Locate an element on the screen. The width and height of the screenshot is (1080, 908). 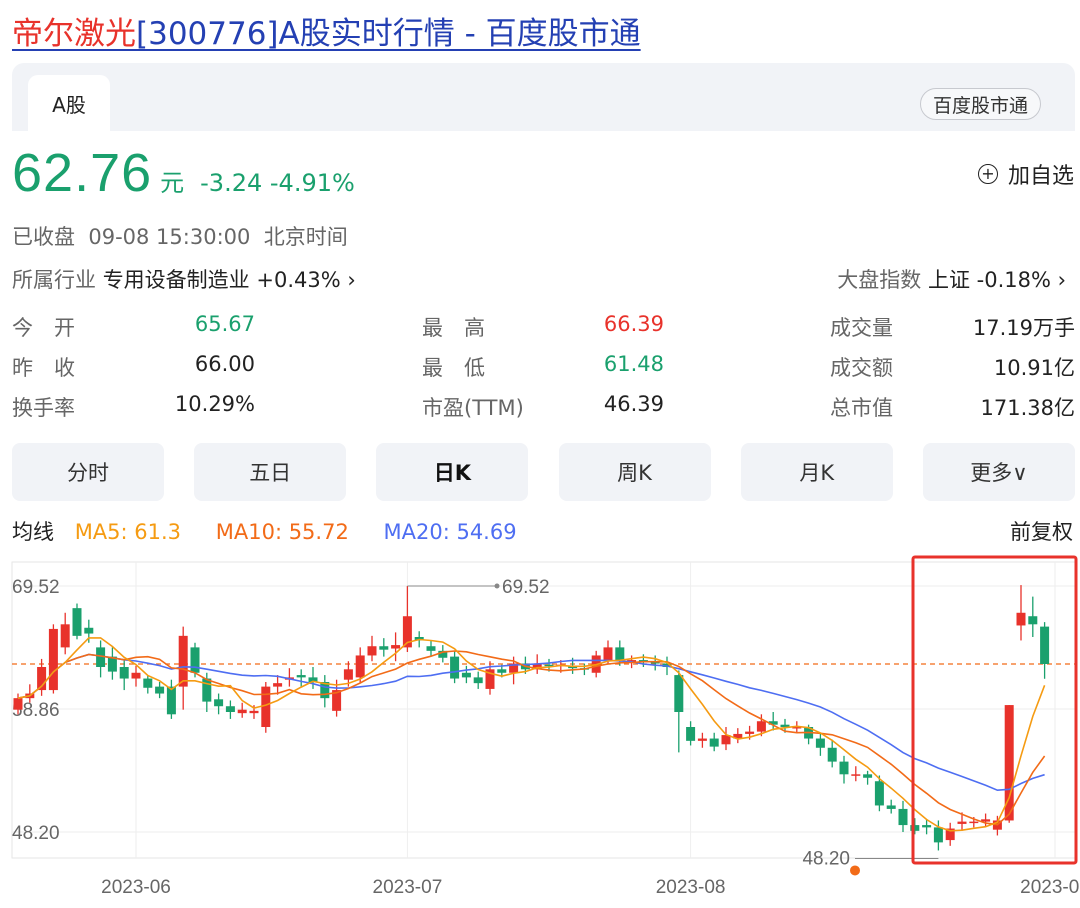
market-status: 已收盘 09-08 15:30:00 北京时间 is located at coordinates (180, 236).